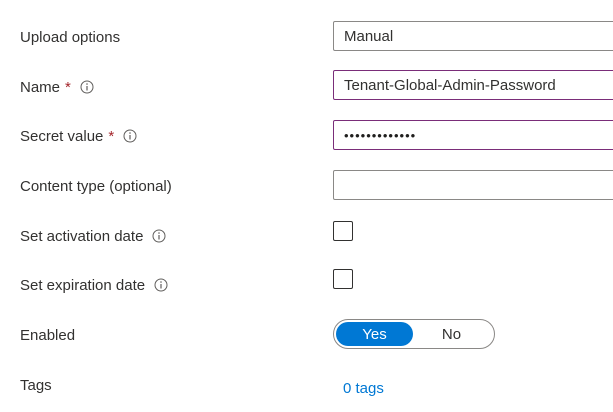 The width and height of the screenshot is (613, 412). I want to click on content-type-label-text: Content type (optional), so click(96, 186).